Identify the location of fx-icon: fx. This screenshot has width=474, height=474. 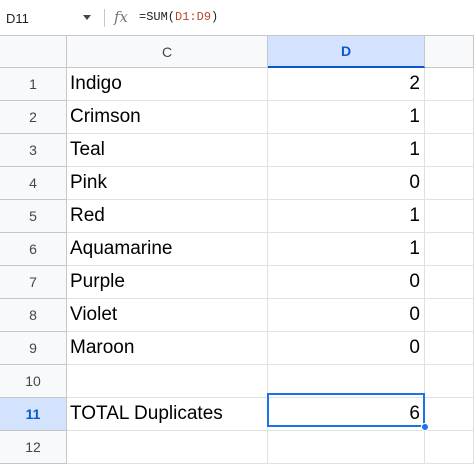
(121, 17).